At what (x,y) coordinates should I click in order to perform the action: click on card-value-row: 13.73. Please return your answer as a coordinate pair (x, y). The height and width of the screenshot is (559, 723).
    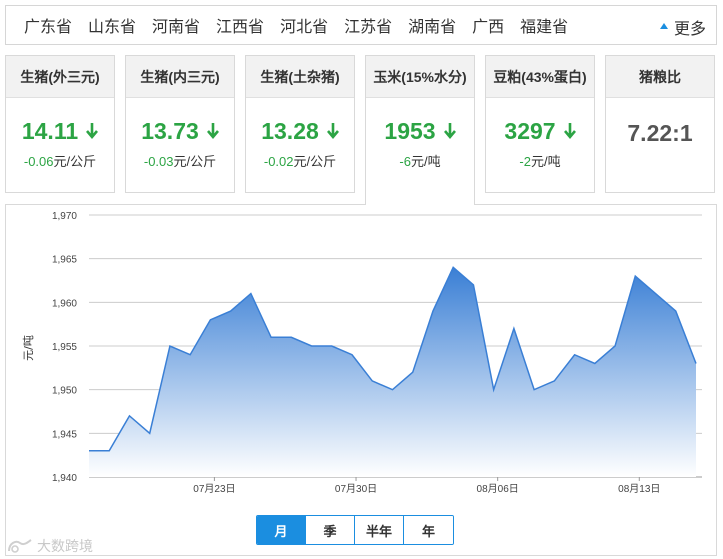
    Looking at the image, I should click on (180, 131).